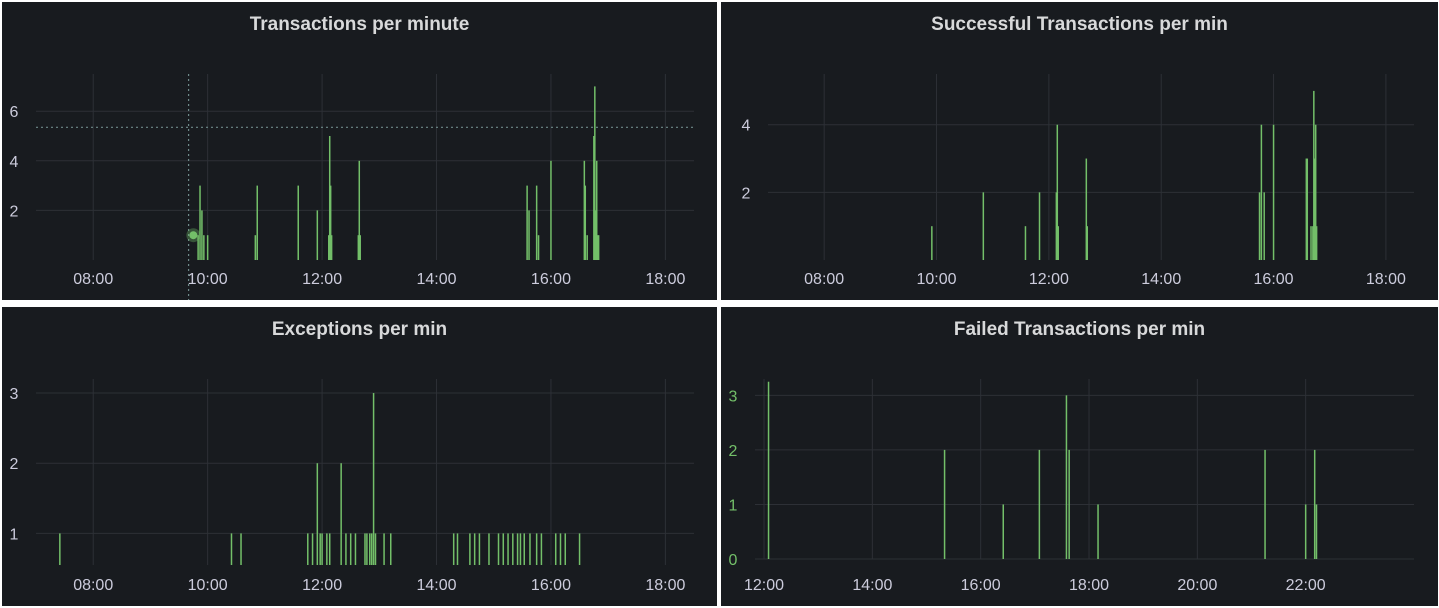 Image resolution: width=1439 pixels, height=608 pixels. I want to click on x-tick-label: 22:00, so click(1306, 585).